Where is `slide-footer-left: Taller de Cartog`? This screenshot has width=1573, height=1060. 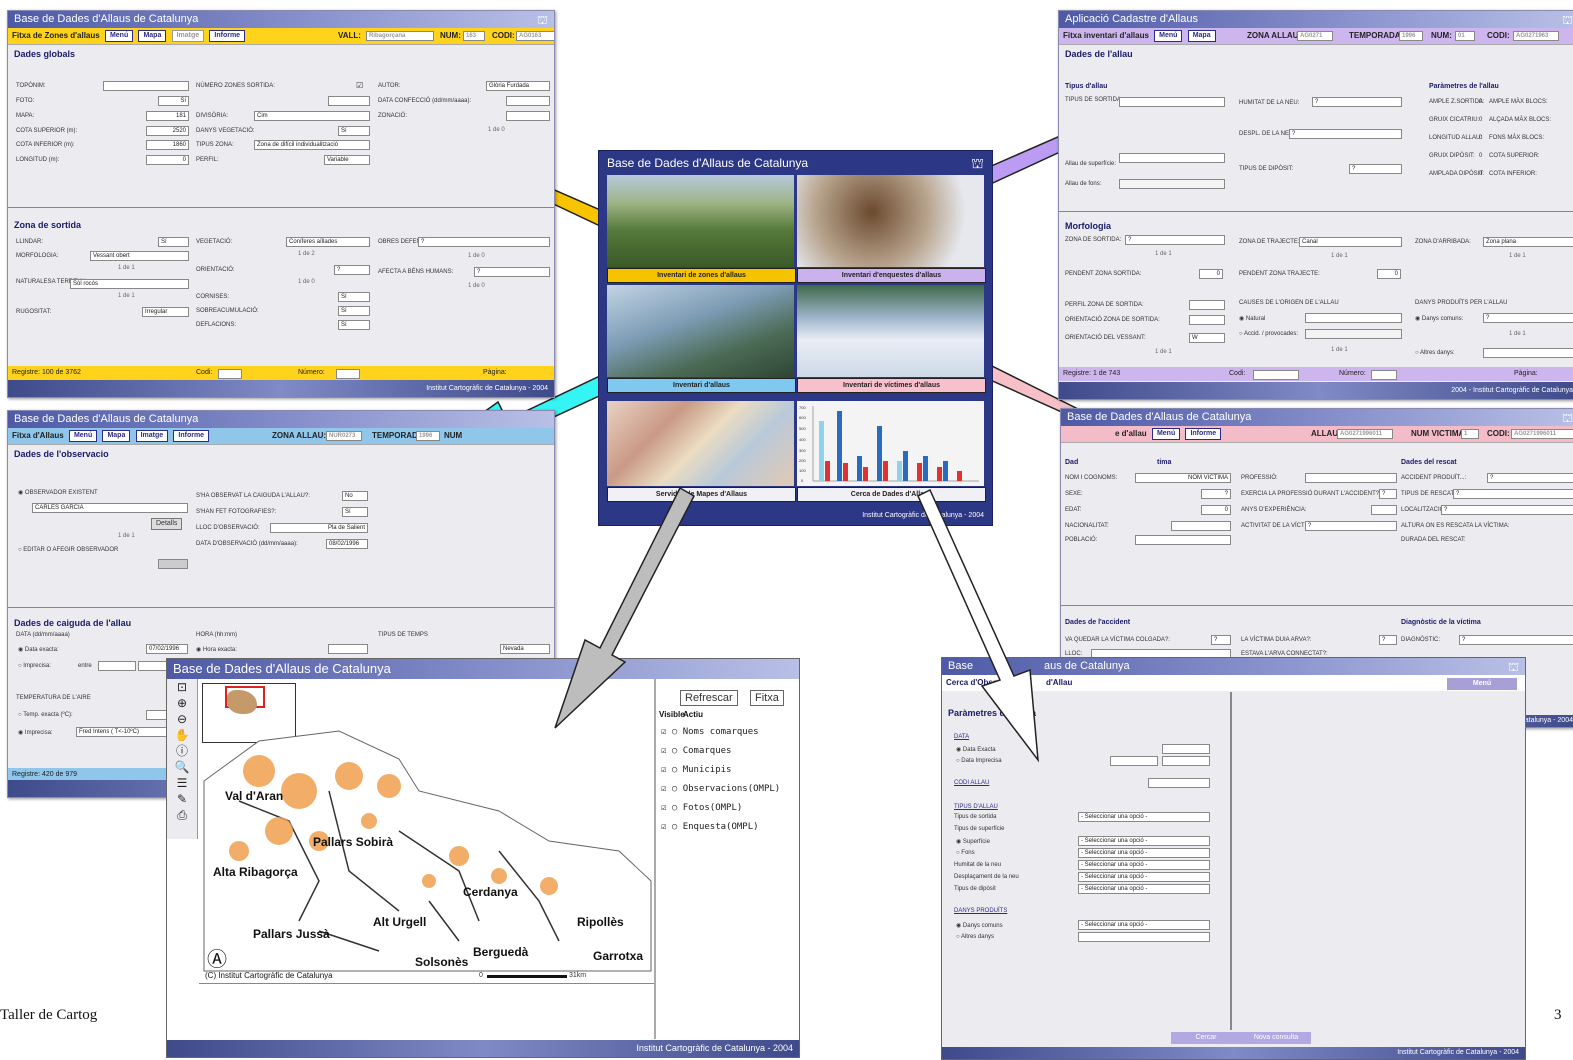 slide-footer-left: Taller de Cartog is located at coordinates (49, 1015).